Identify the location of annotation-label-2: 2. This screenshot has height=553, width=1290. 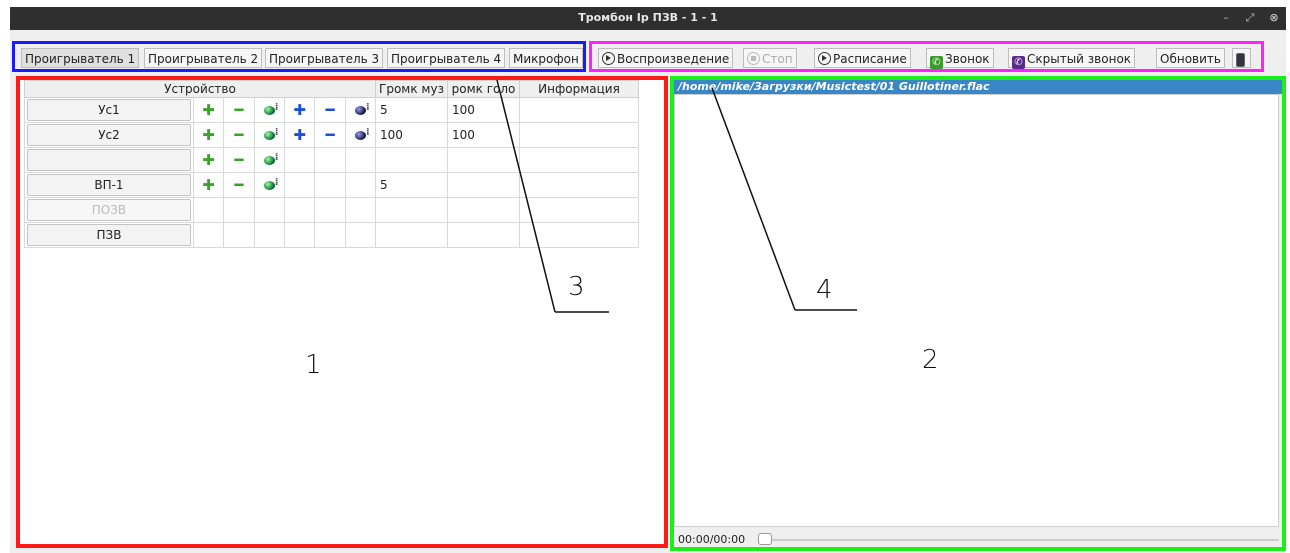
(930, 360).